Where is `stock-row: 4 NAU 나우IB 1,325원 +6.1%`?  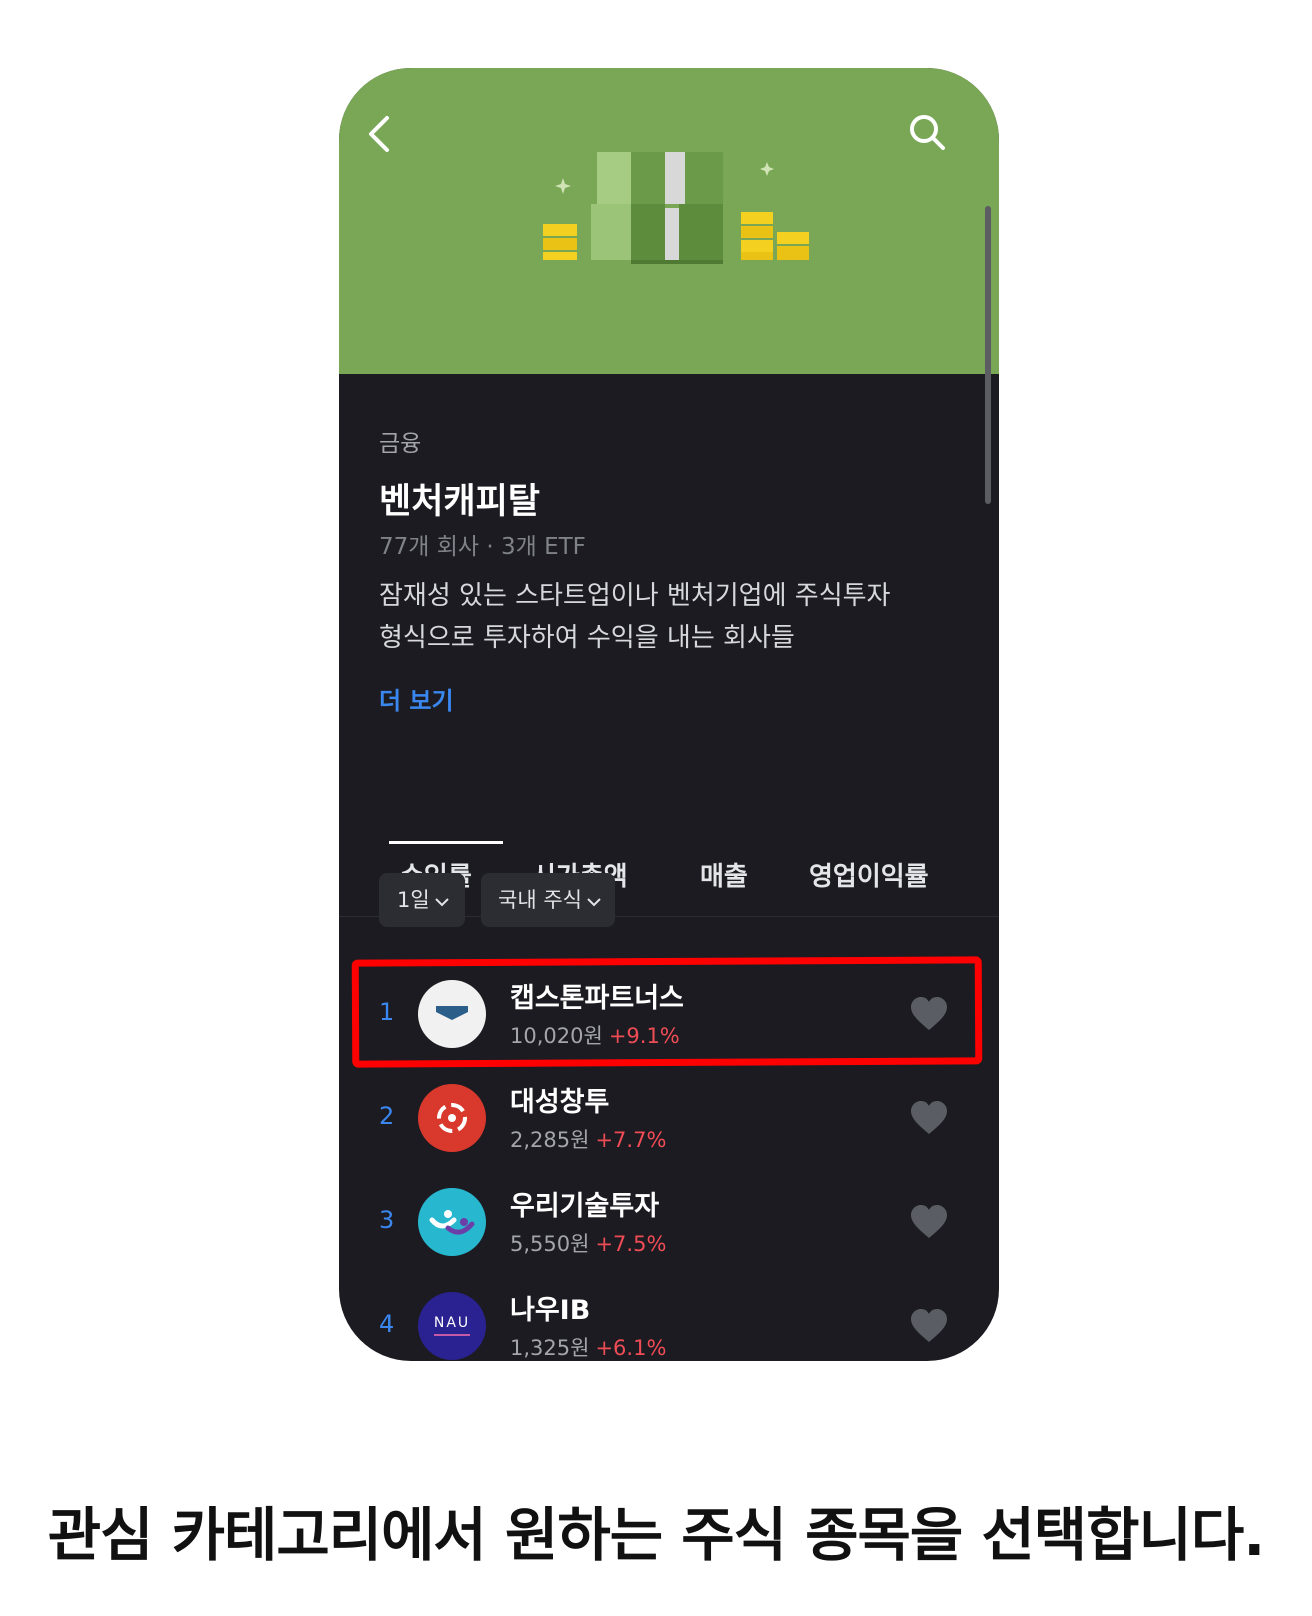 stock-row: 4 NAU 나우IB 1,325원 +6.1% is located at coordinates (669, 1317).